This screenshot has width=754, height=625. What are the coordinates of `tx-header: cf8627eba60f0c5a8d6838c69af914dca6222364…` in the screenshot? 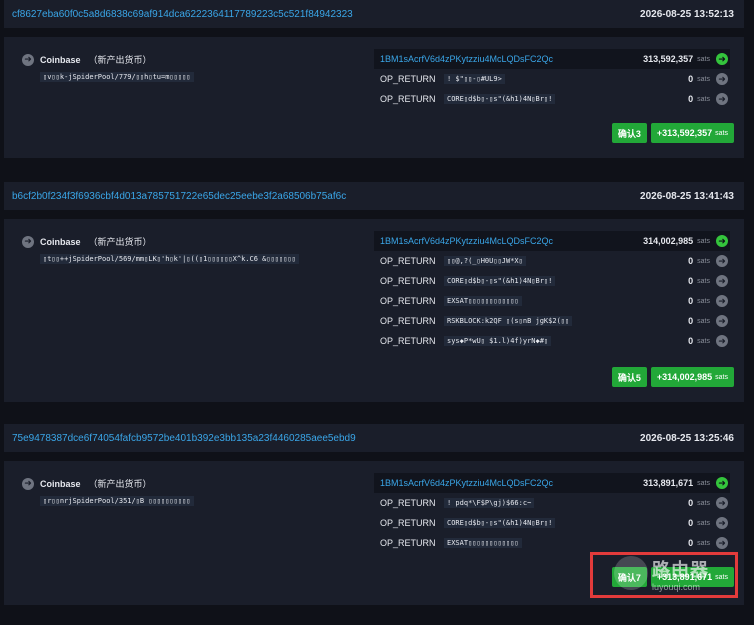 It's located at (374, 14).